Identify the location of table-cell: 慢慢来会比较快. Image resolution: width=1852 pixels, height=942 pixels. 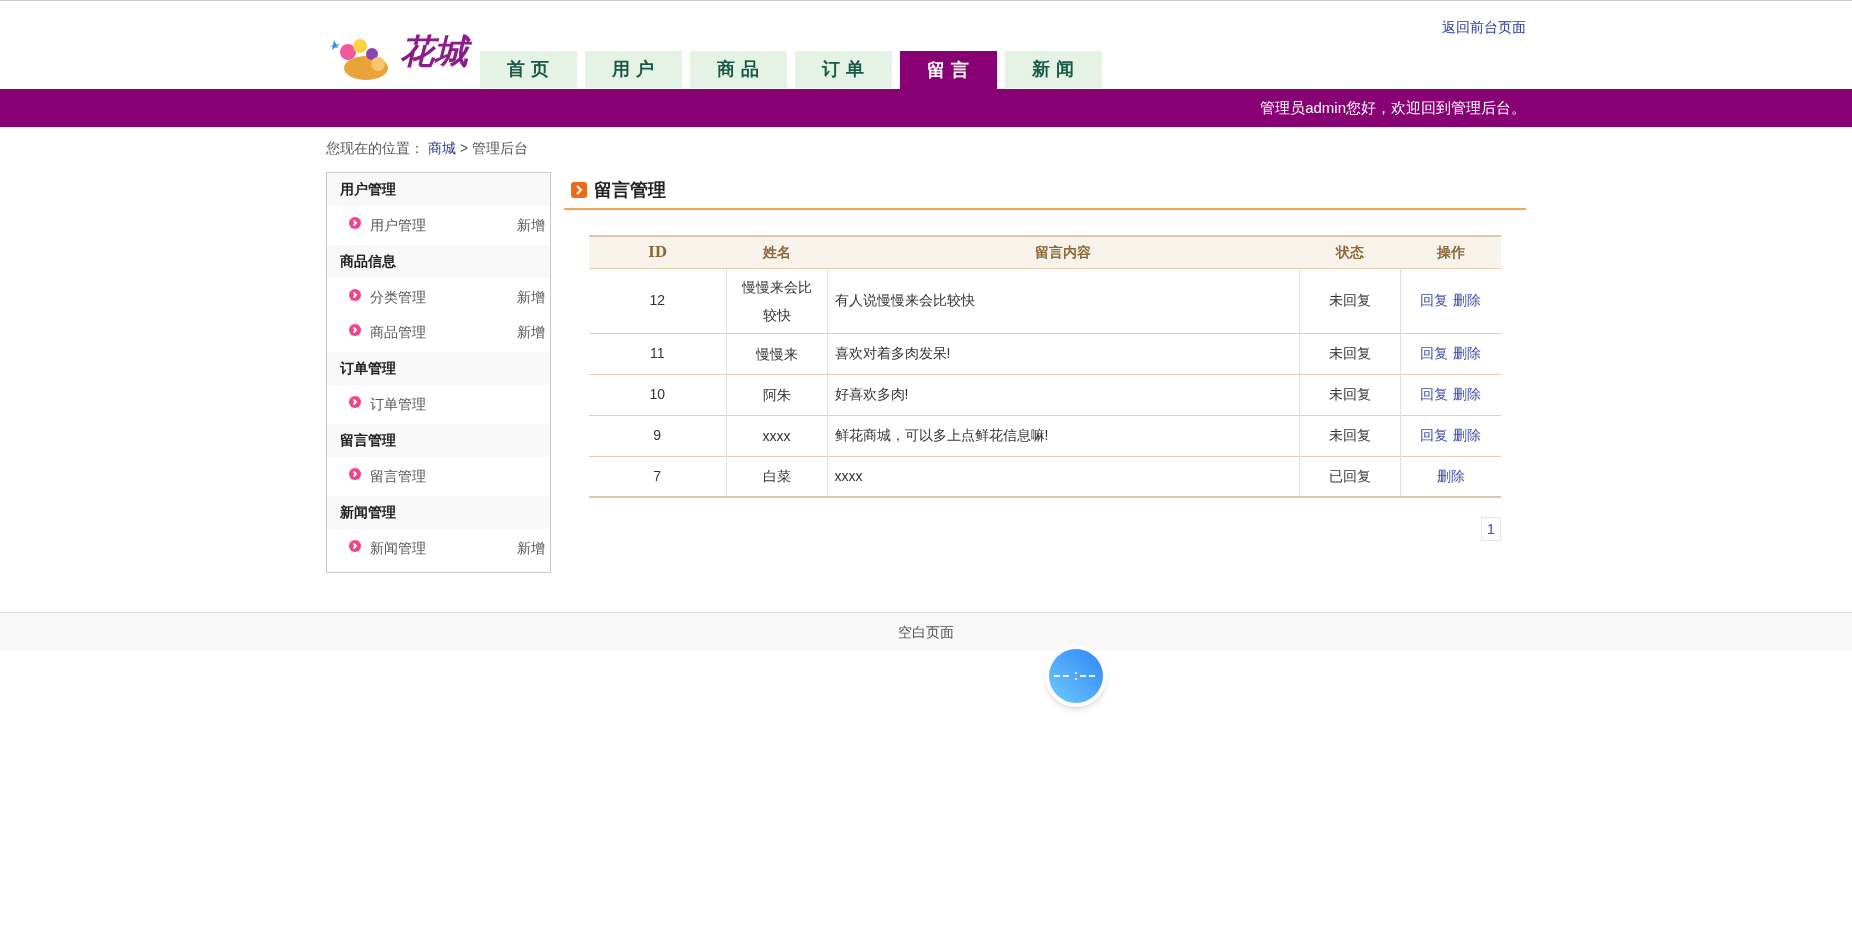
(776, 300).